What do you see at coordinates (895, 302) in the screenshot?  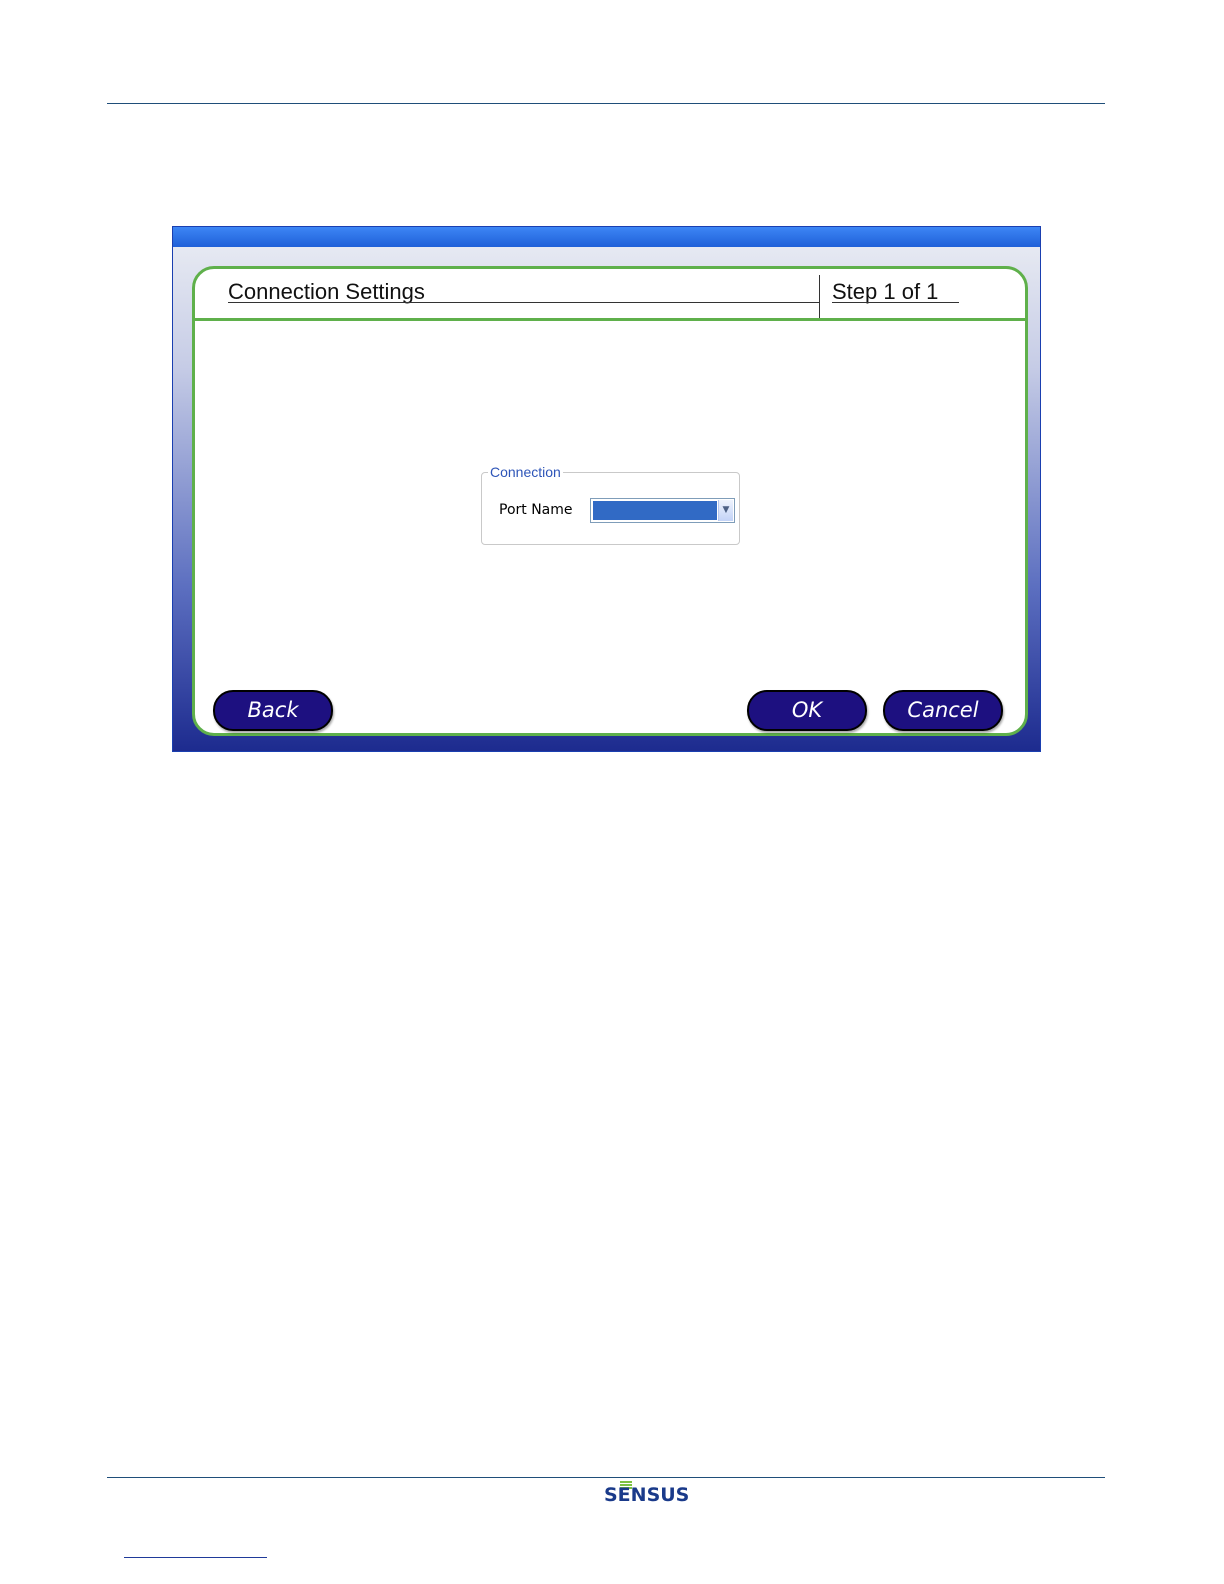 I see `step-underline` at bounding box center [895, 302].